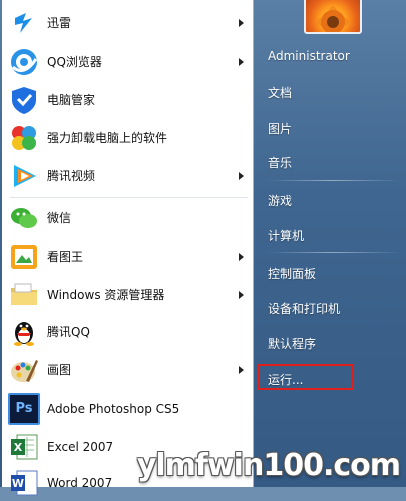 The width and height of the screenshot is (406, 501). I want to click on program-label: 微信, so click(59, 218).